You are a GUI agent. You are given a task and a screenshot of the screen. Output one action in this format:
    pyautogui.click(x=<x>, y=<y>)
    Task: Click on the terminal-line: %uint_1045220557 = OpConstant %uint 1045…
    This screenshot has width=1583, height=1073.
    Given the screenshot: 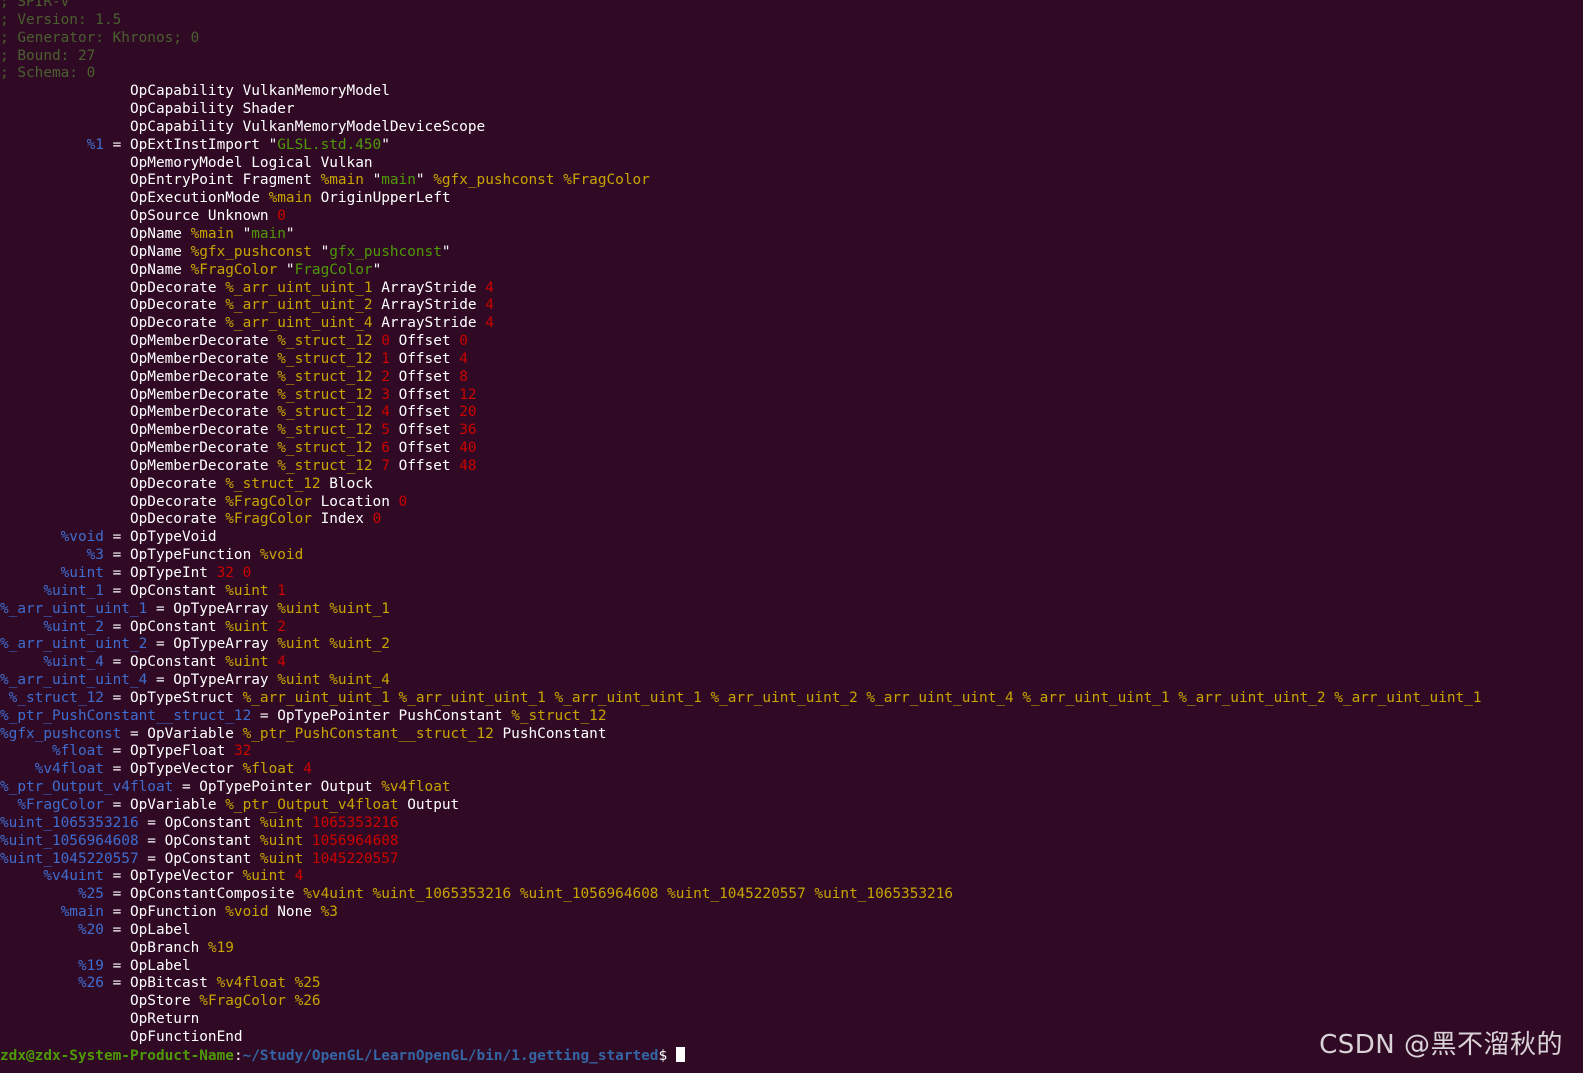 What is the action you would take?
    pyautogui.click(x=741, y=860)
    